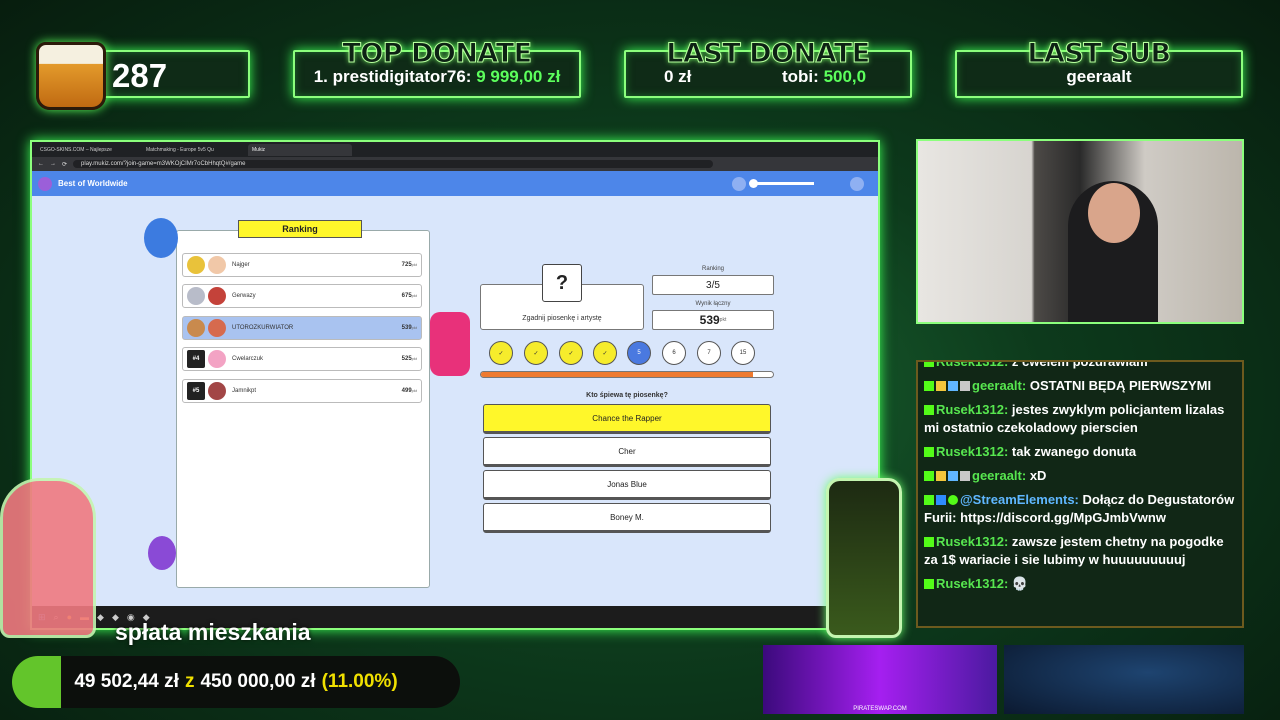 This screenshot has height=720, width=1280. Describe the element at coordinates (53, 164) in the screenshot. I see `forward-icon: →` at that location.